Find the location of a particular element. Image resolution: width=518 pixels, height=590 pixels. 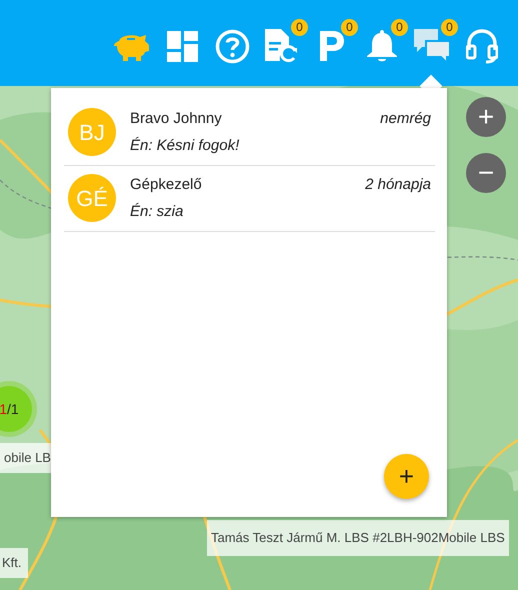

dashboard-icon is located at coordinates (182, 46).